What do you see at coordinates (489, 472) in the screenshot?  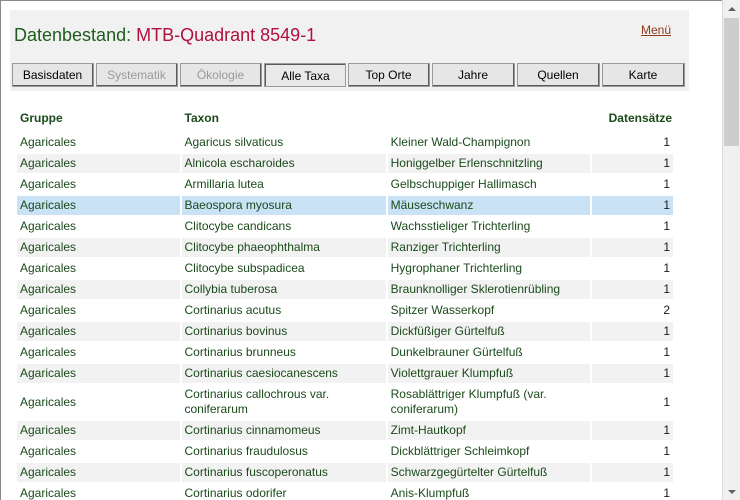 I see `cell-deutsch: Schwarzgegürtelter Gürtelfuß` at bounding box center [489, 472].